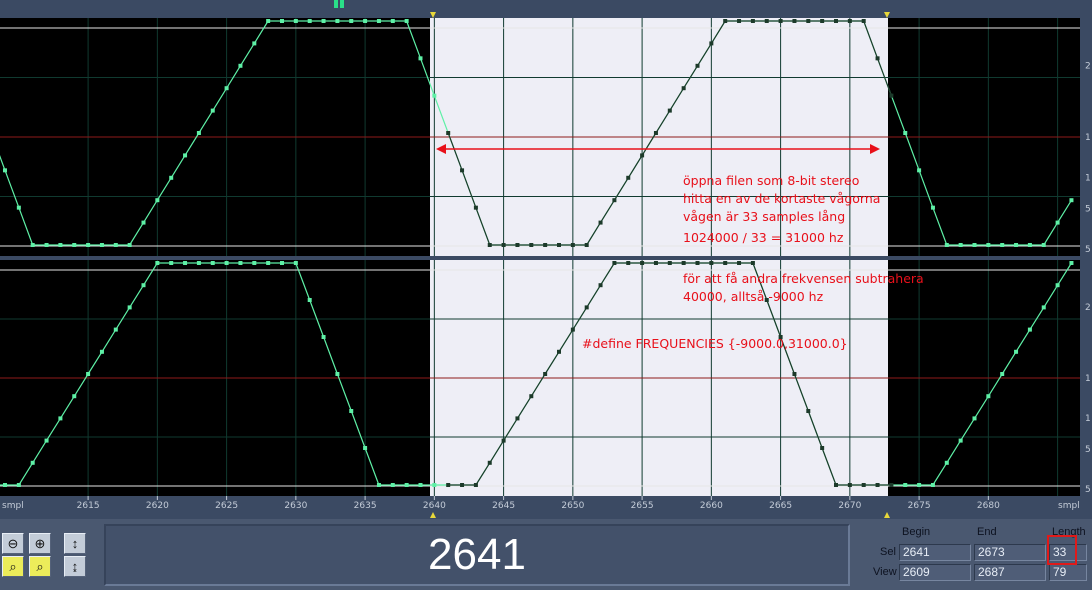  Describe the element at coordinates (1010, 572) in the screenshot. I see `view-end-field: 2687` at that location.